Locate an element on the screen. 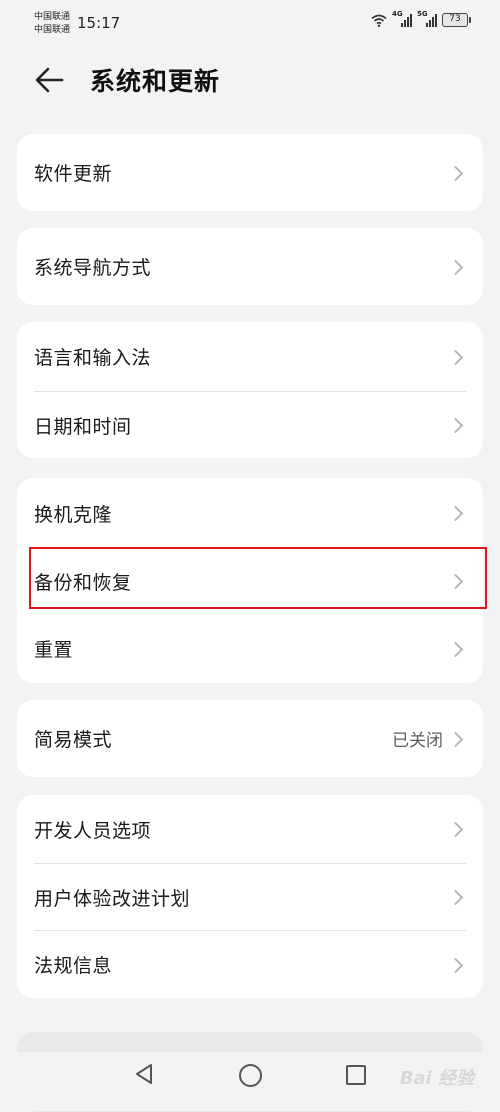  settings-card-language: 语言和输入法 日期和时间 is located at coordinates (250, 390).